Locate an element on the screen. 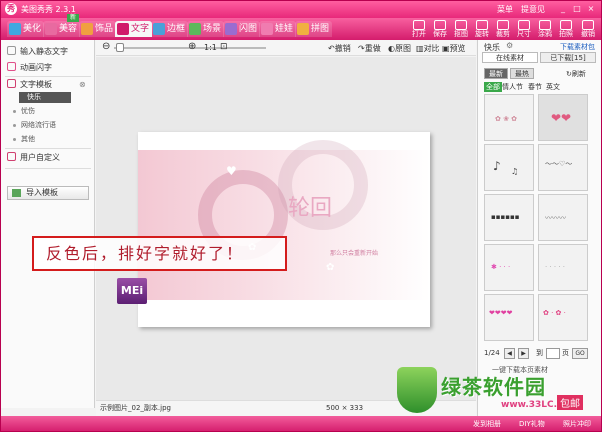 The width and height of the screenshot is (602, 432). crop-button: 裁剪 is located at coordinates (503, 29).